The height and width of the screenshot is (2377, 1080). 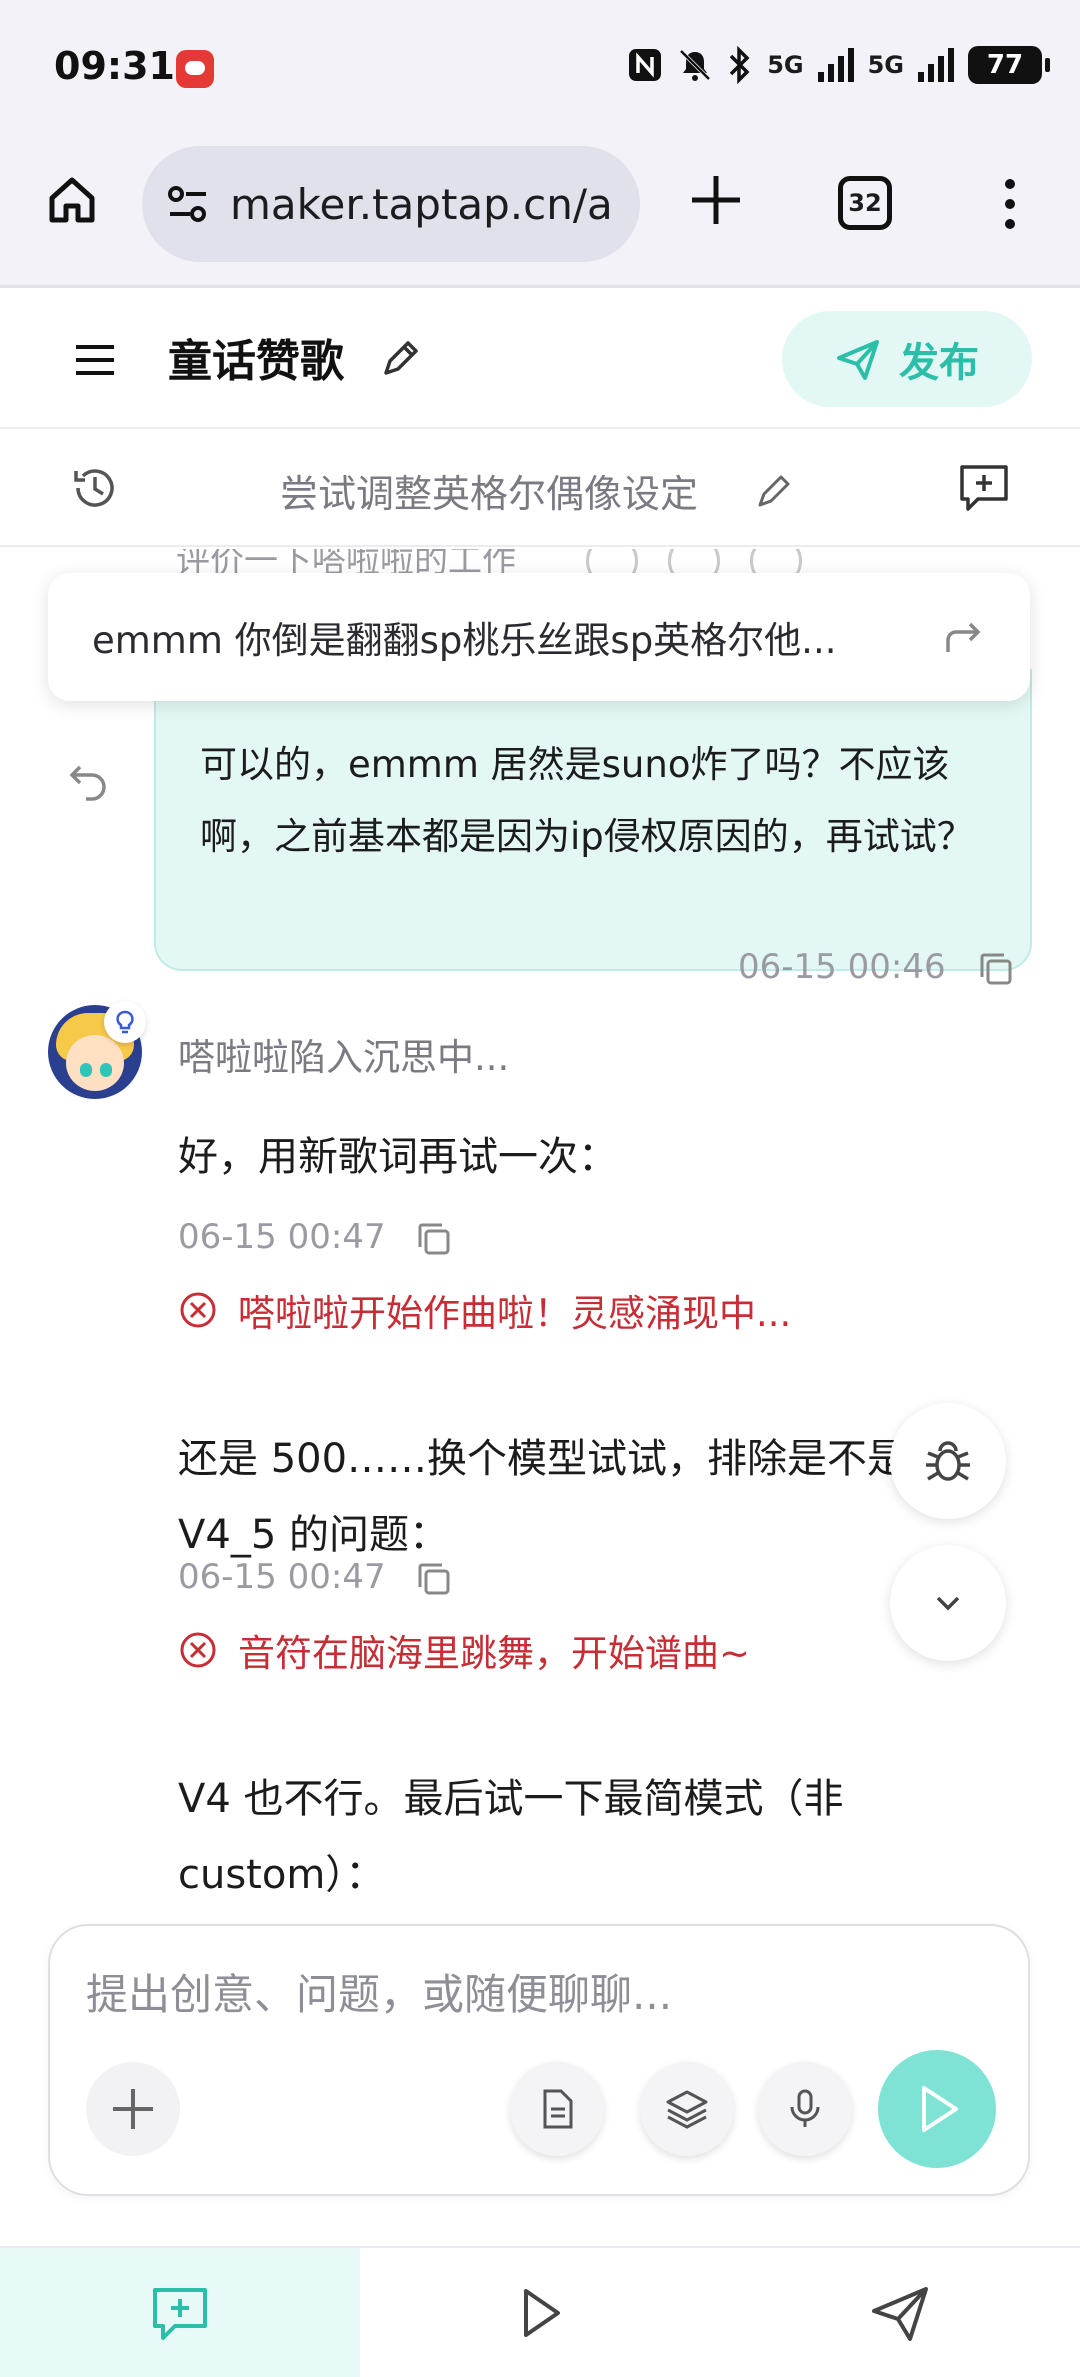 I want to click on error-status: 音符在脑海里跳舞，开始谱曲~, so click(x=464, y=1650).